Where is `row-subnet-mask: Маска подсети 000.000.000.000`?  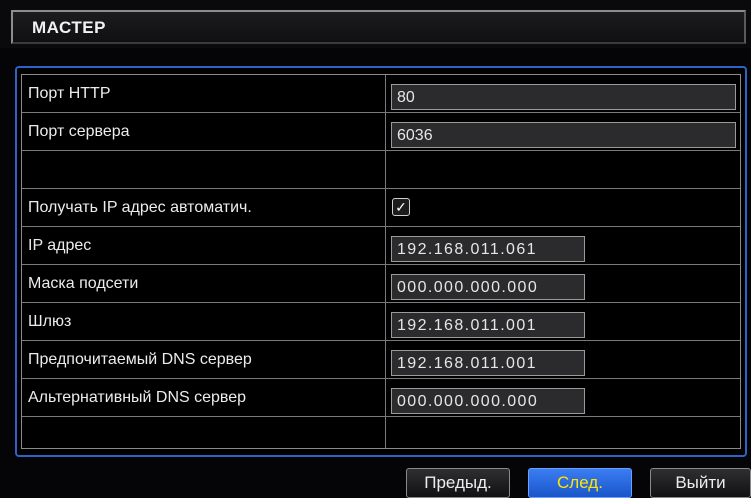 row-subnet-mask: Маска подсети 000.000.000.000 is located at coordinates (381, 284).